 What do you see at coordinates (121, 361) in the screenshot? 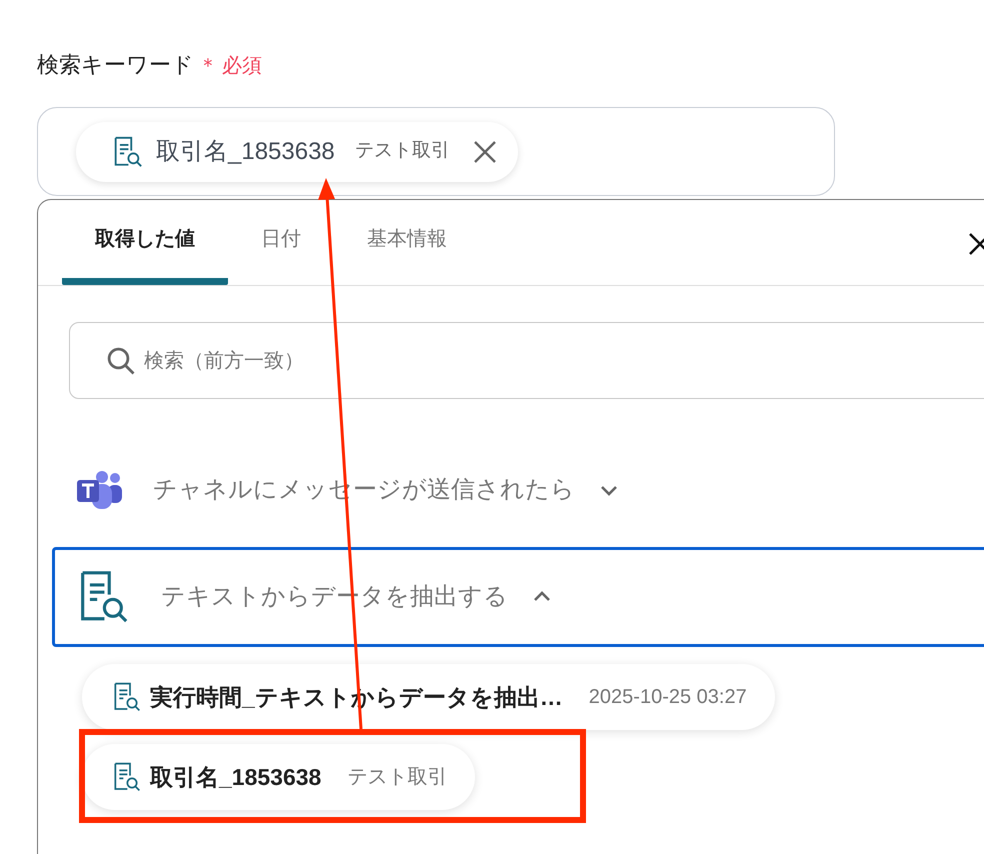
I see `search-icon` at bounding box center [121, 361].